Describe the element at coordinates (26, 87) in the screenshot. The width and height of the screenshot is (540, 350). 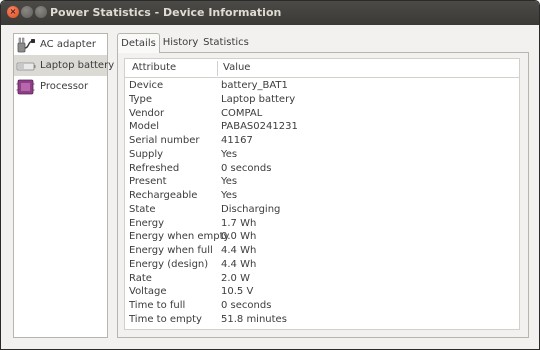
I see `processor-icon` at that location.